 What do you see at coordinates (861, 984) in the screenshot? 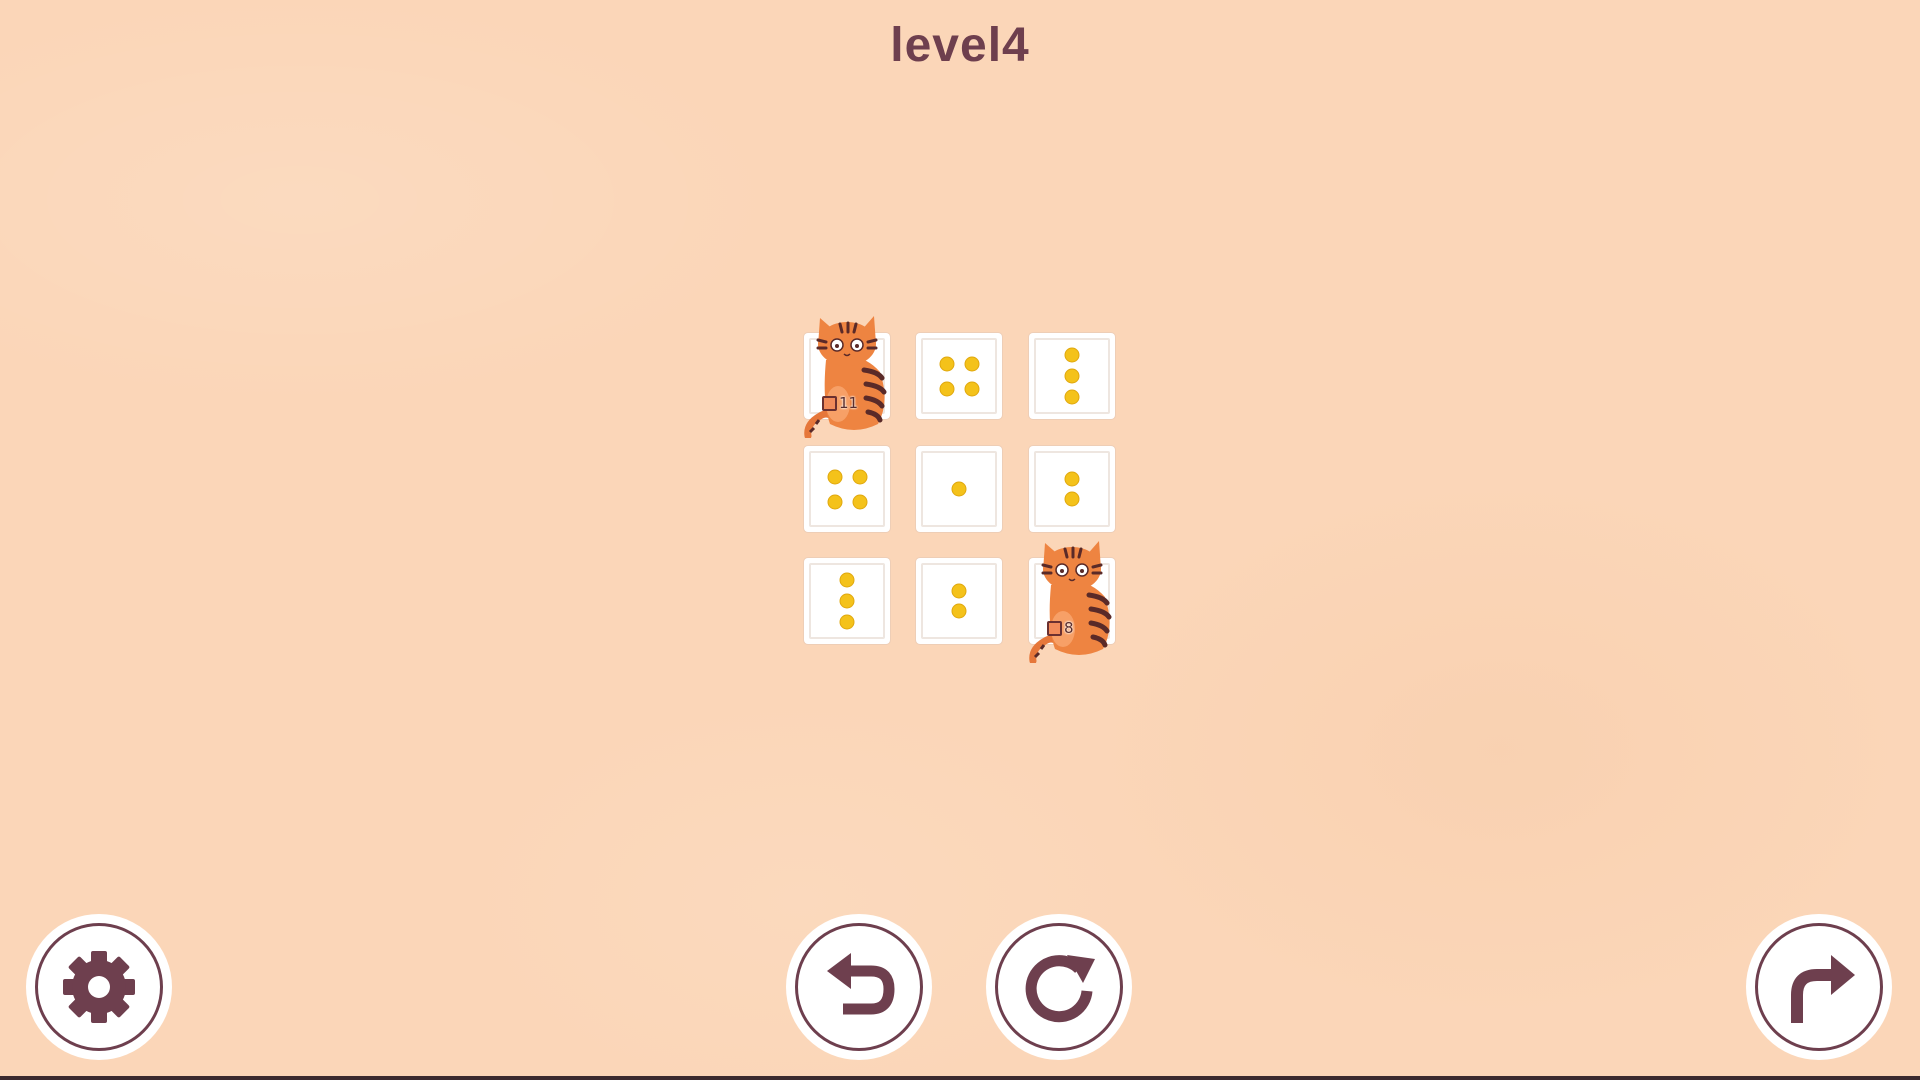
I see `undo-arrow-icon` at bounding box center [861, 984].